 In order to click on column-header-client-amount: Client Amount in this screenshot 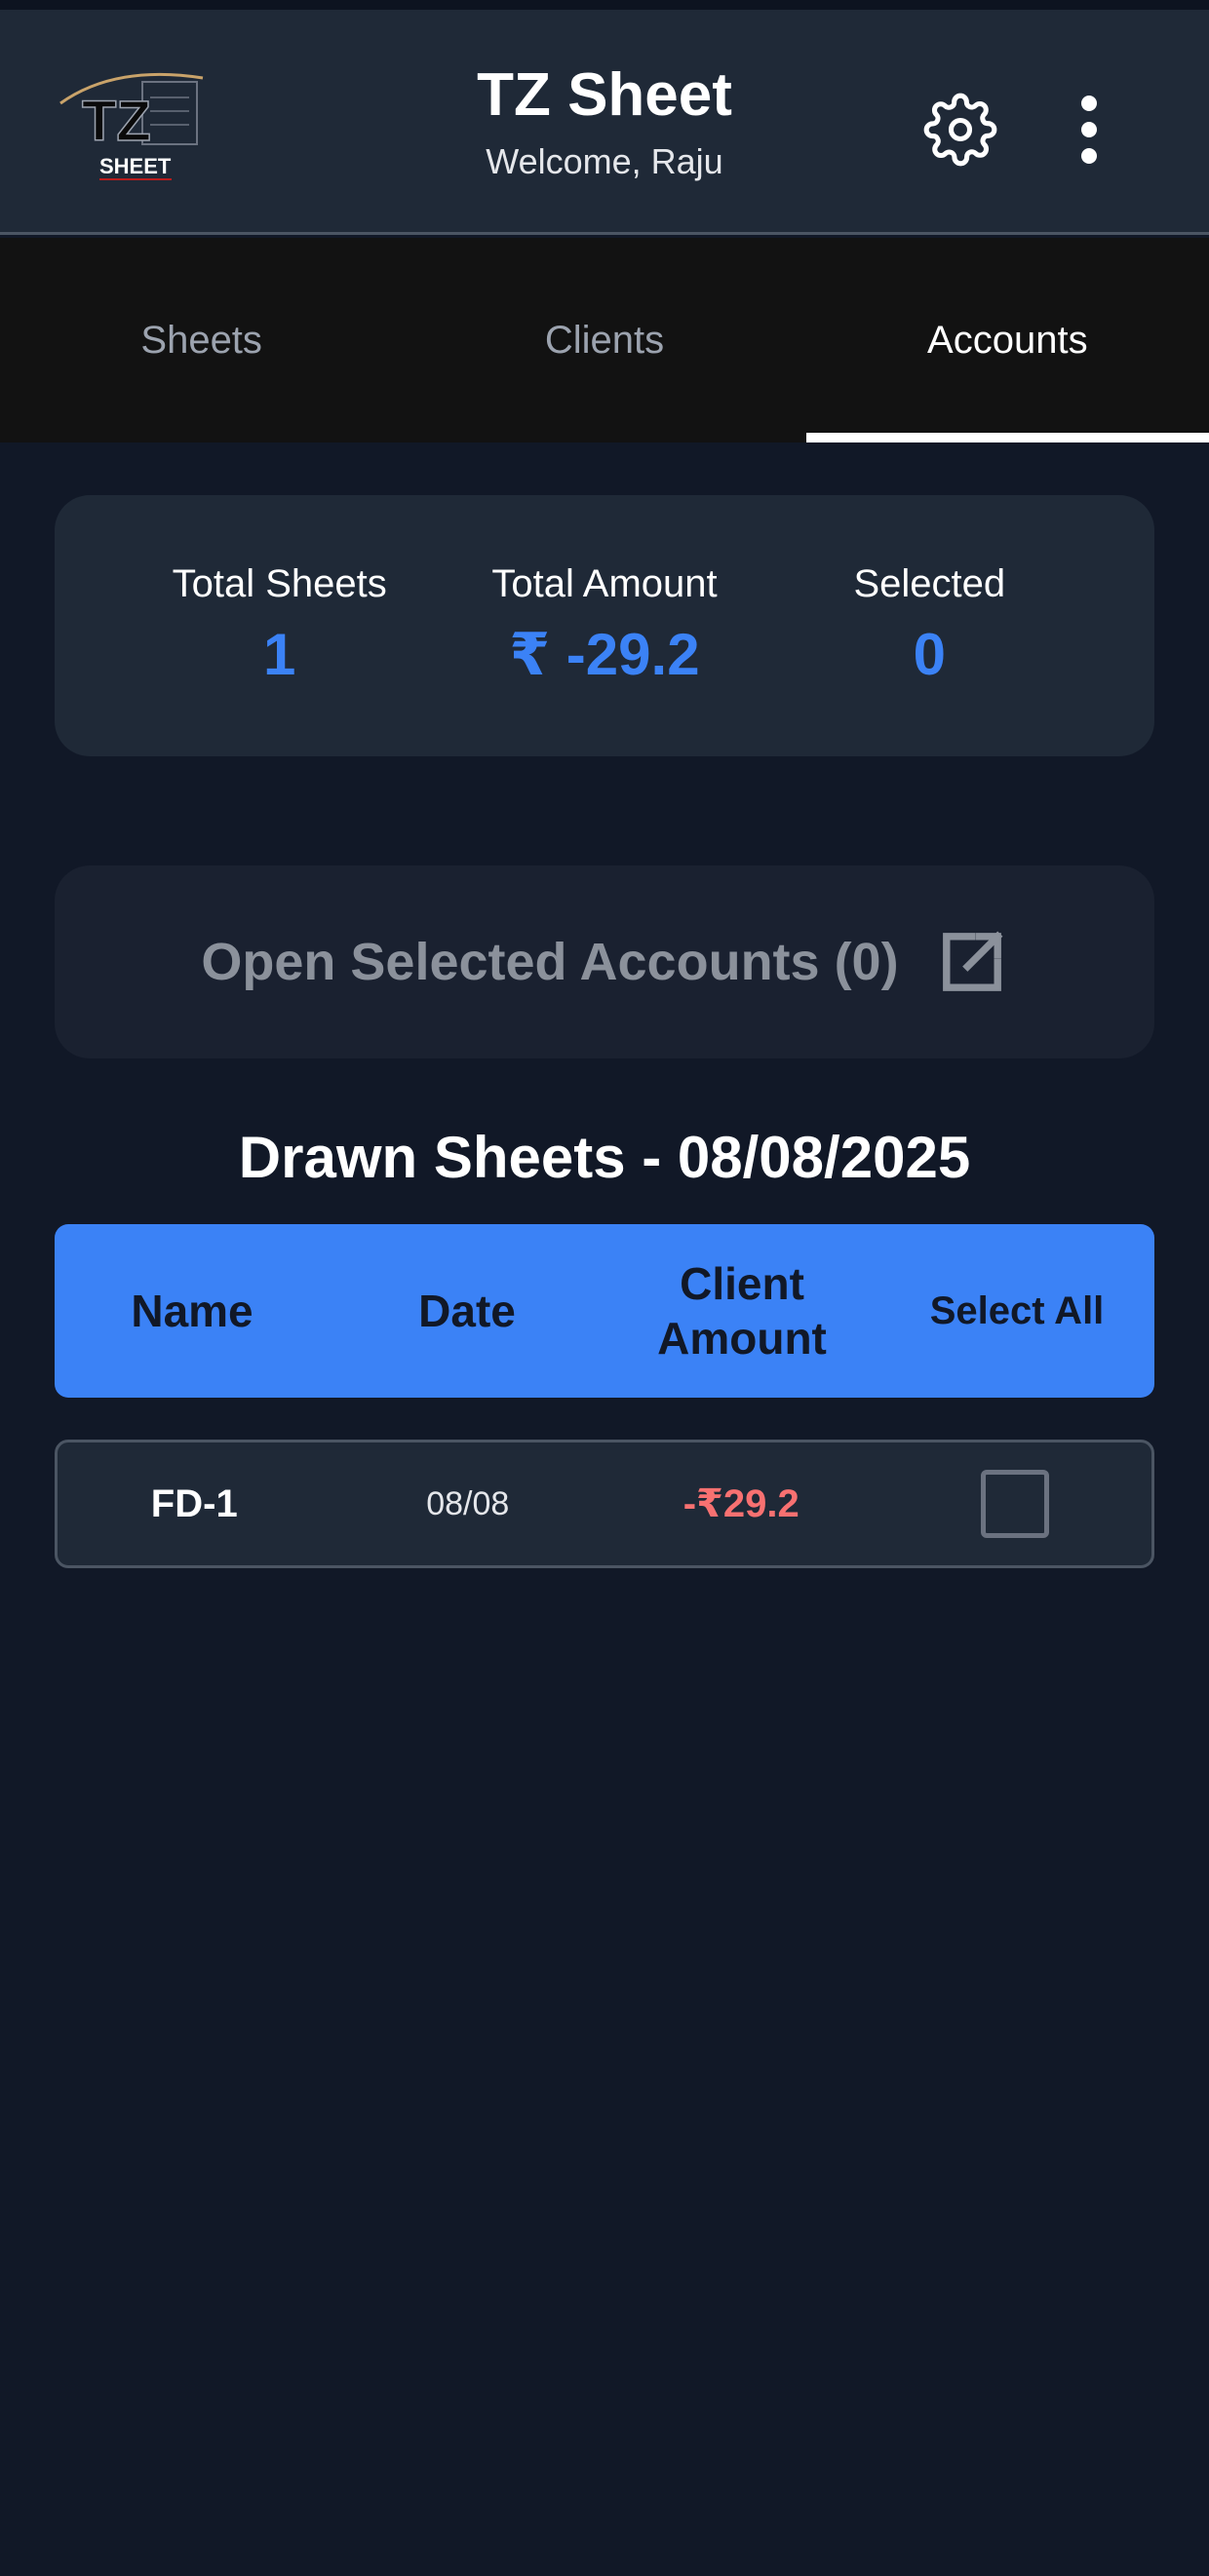, I will do `click(741, 1310)`.